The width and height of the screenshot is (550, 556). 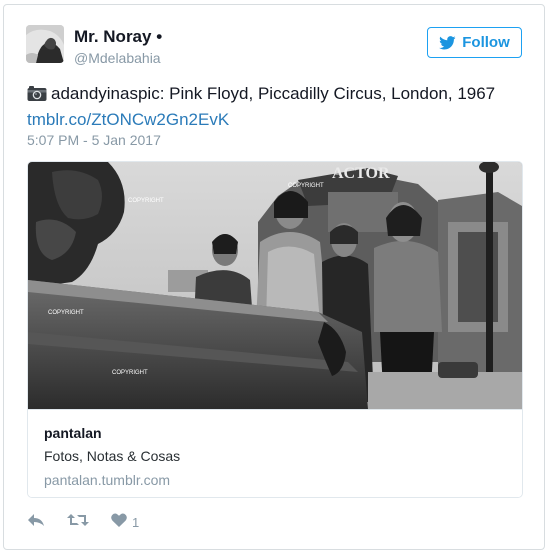 What do you see at coordinates (128, 119) in the screenshot?
I see `tweet-link: tmblr.co/ZtONCw2Gn2EvK` at bounding box center [128, 119].